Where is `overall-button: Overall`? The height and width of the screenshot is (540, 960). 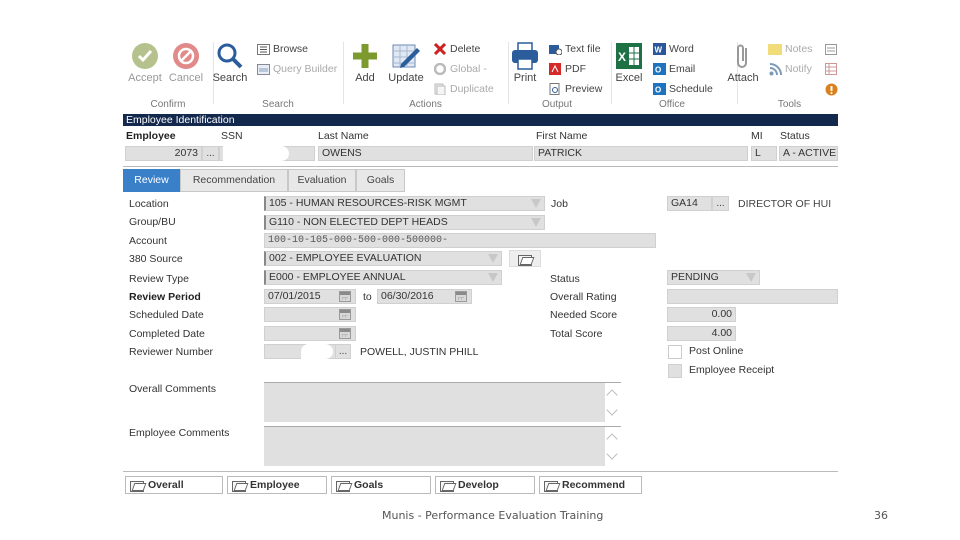 overall-button: Overall is located at coordinates (174, 485).